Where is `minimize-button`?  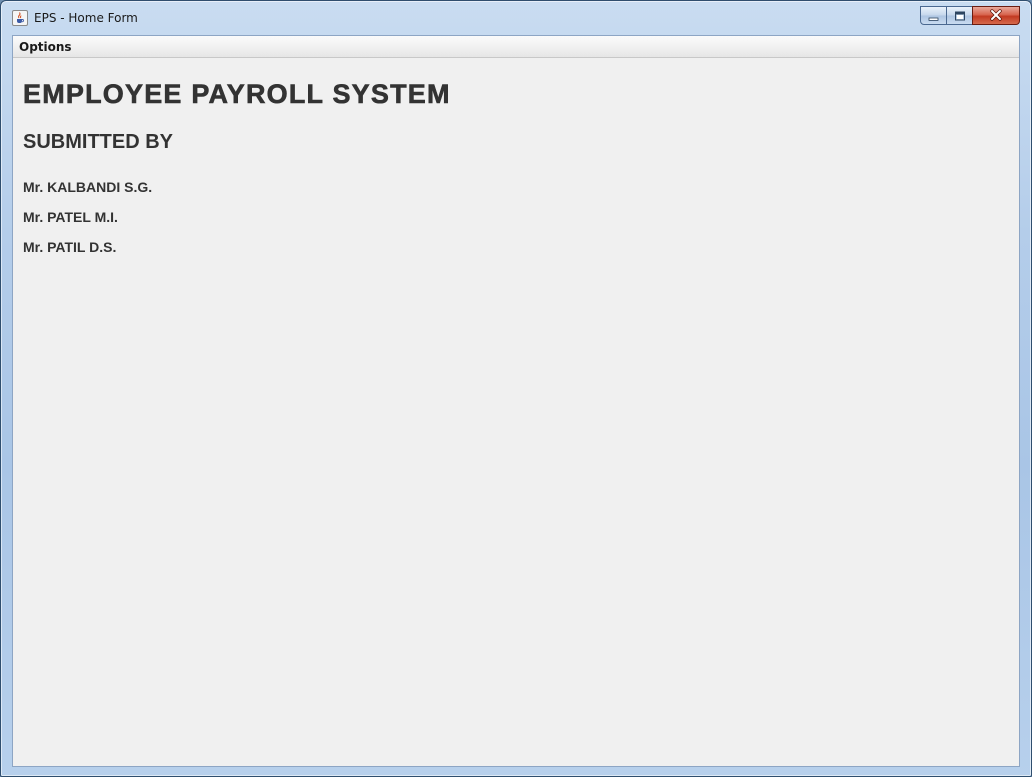
minimize-button is located at coordinates (933, 15).